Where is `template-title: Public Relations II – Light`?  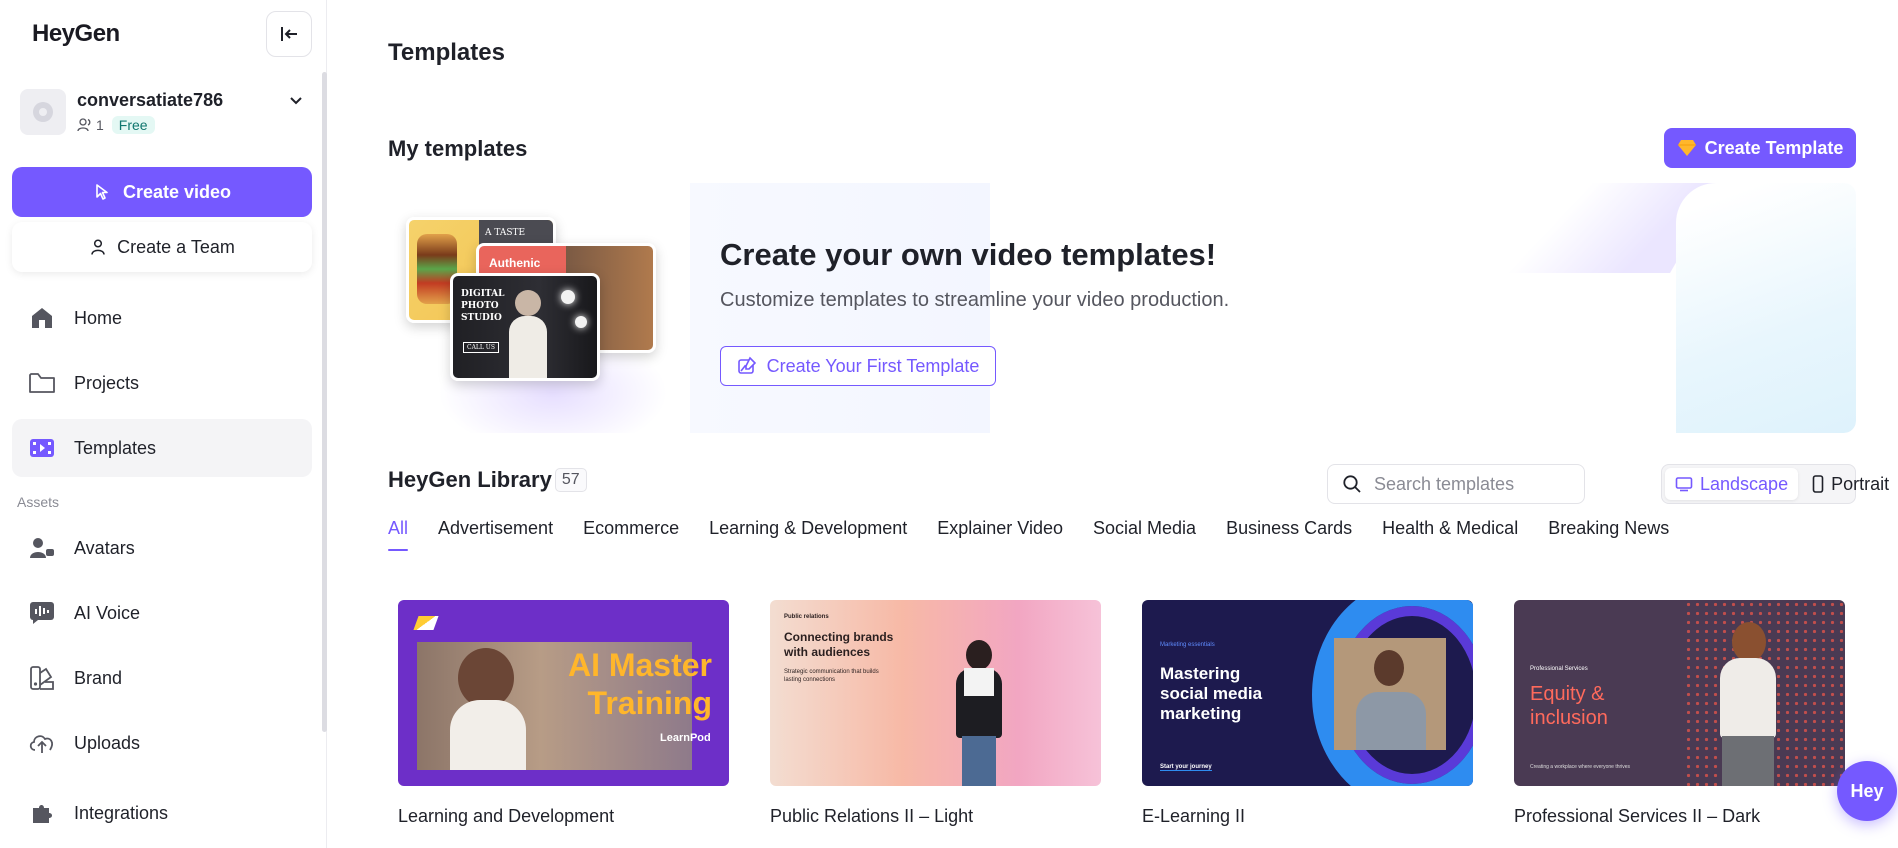
template-title: Public Relations II – Light is located at coordinates (872, 816).